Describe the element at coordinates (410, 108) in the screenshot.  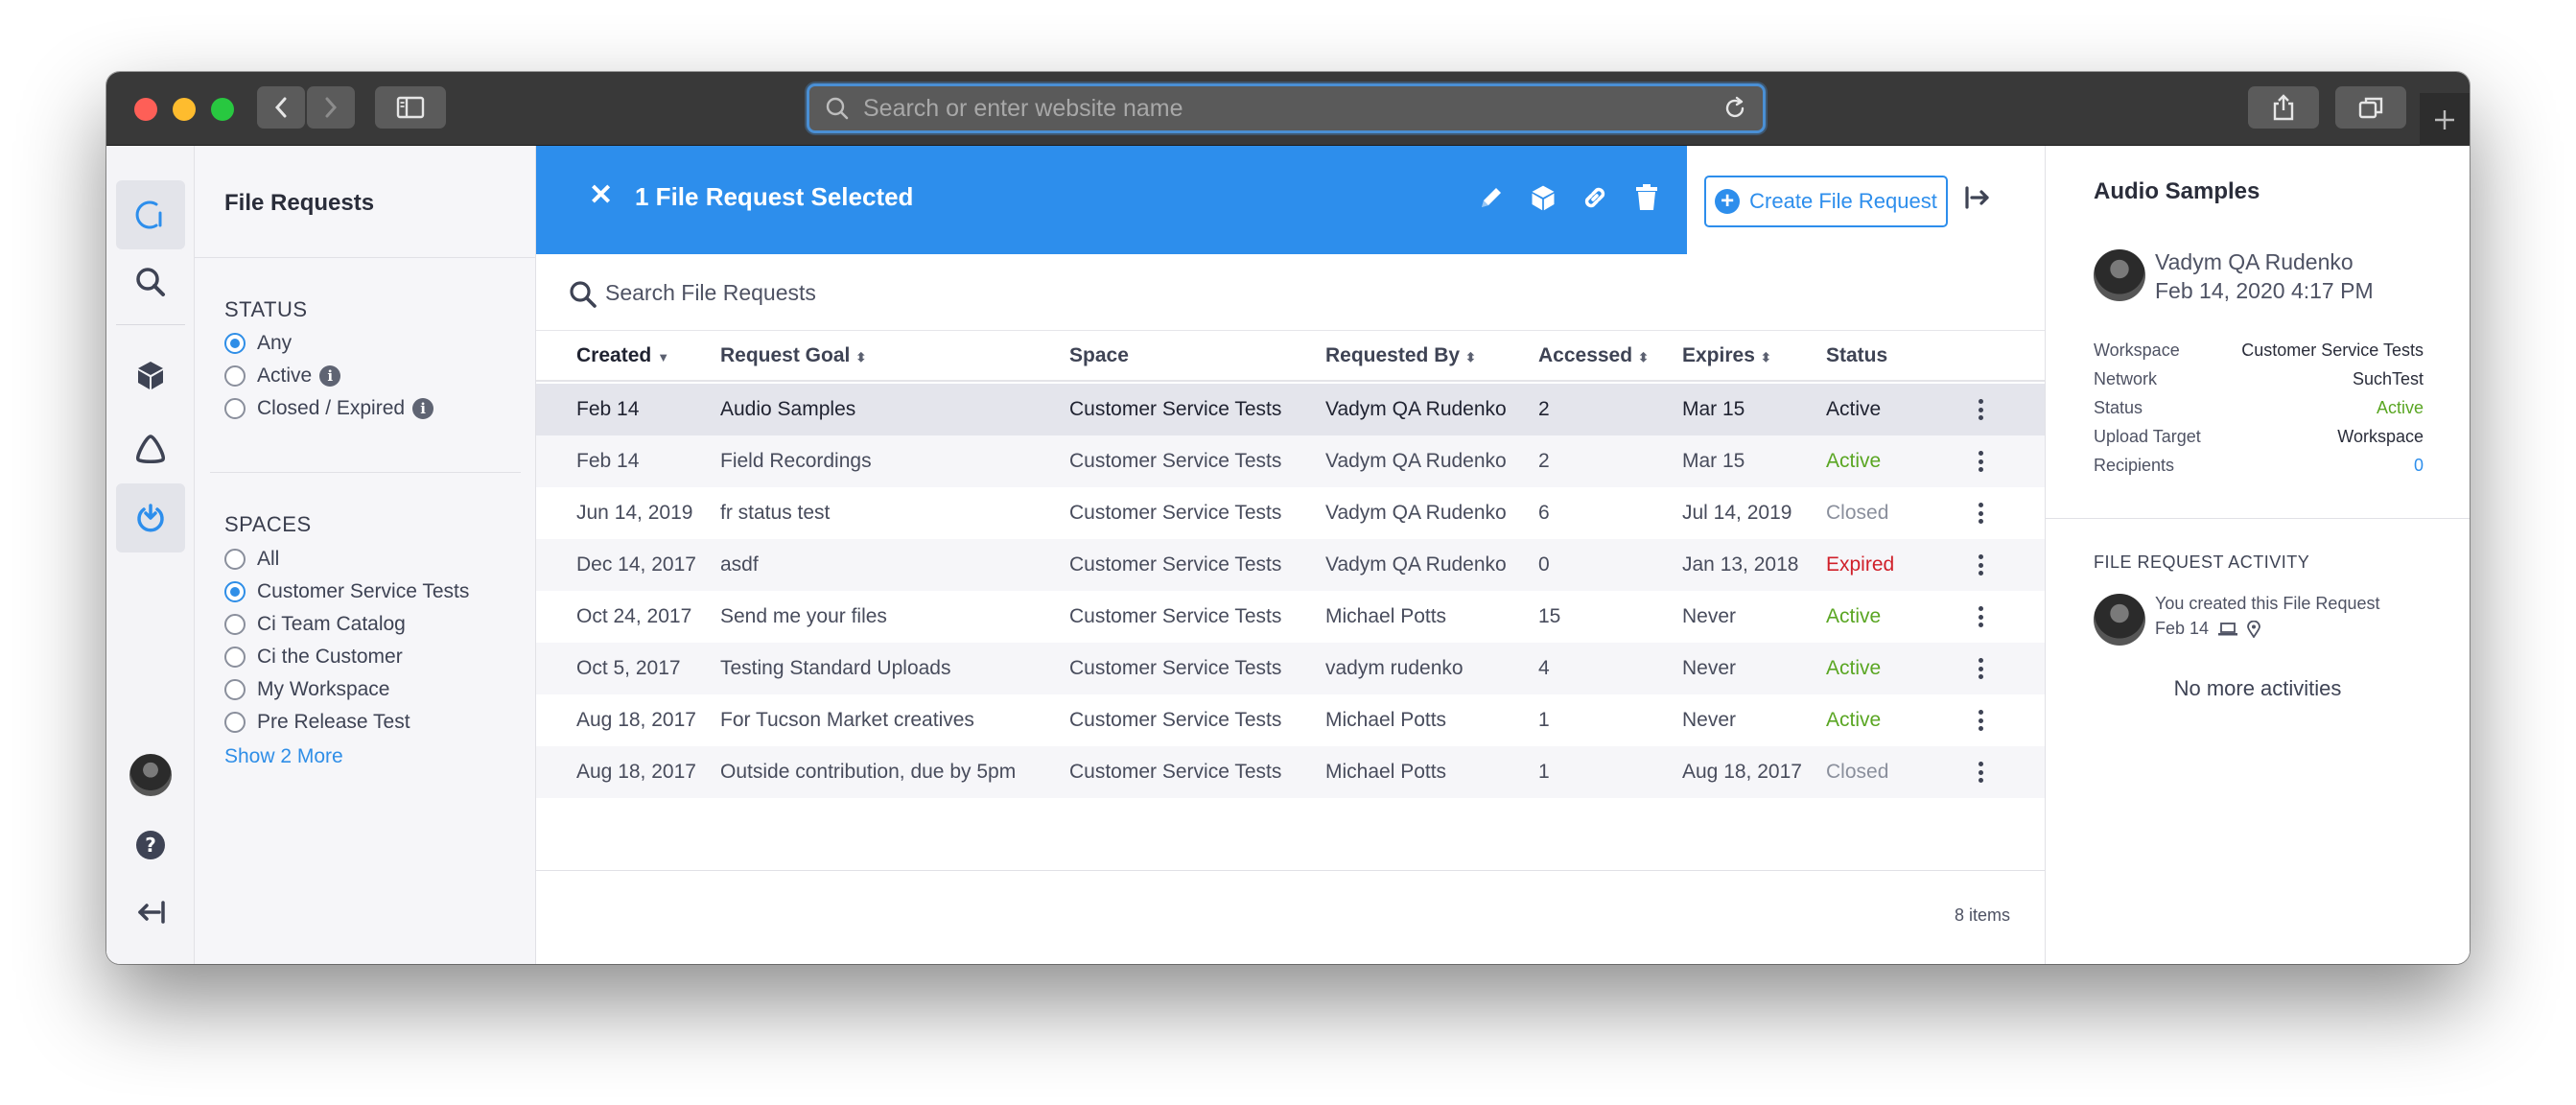
I see `sidebar-toggle-button` at that location.